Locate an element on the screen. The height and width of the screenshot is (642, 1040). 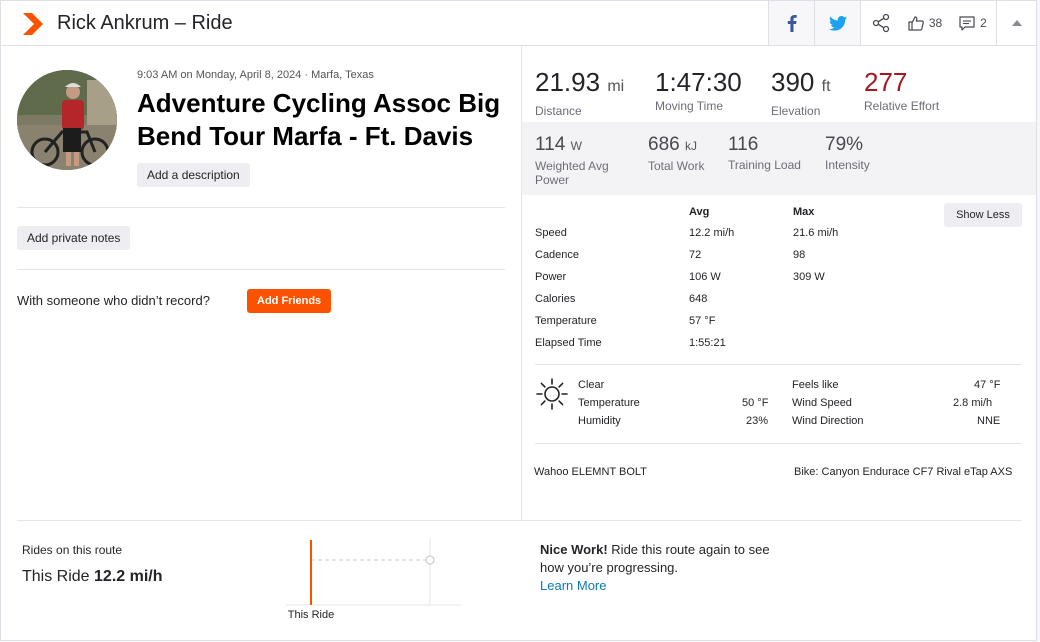
athlete-photo is located at coordinates (67, 120).